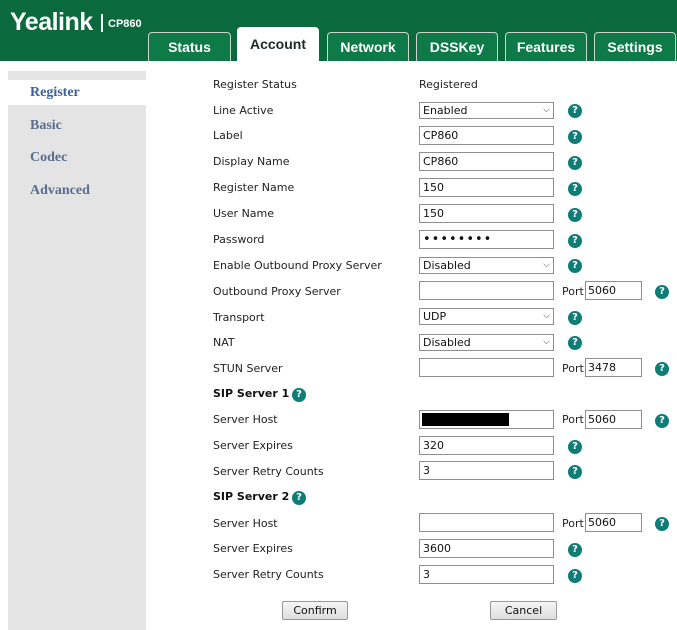  Describe the element at coordinates (573, 419) in the screenshot. I see `sip1-port-label: Port` at that location.